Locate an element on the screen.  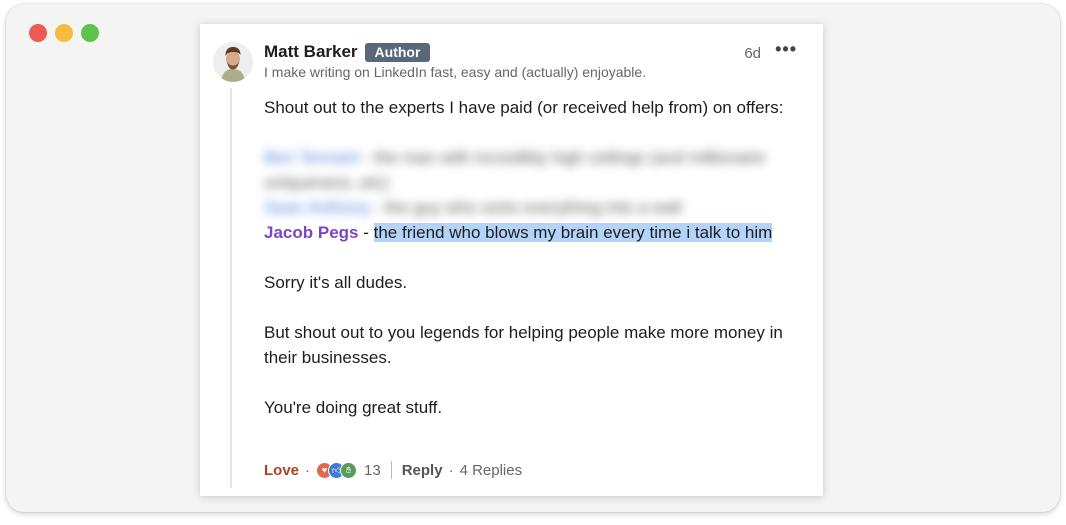
reply-button: Reply is located at coordinates (422, 470).